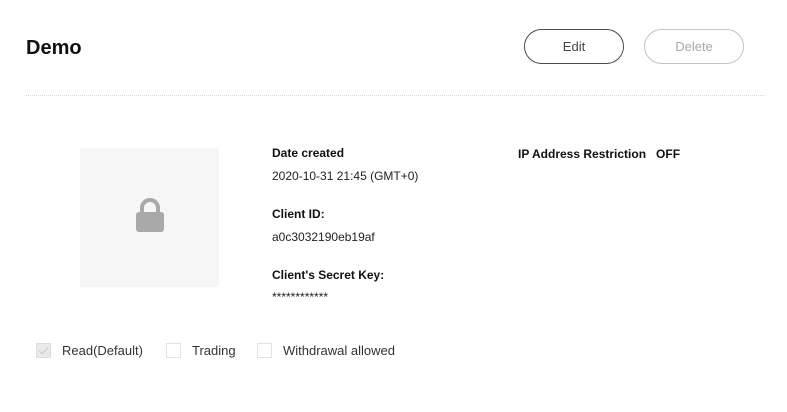 The image size is (787, 412). Describe the element at coordinates (668, 154) in the screenshot. I see `ip-restriction-value: OFF` at that location.